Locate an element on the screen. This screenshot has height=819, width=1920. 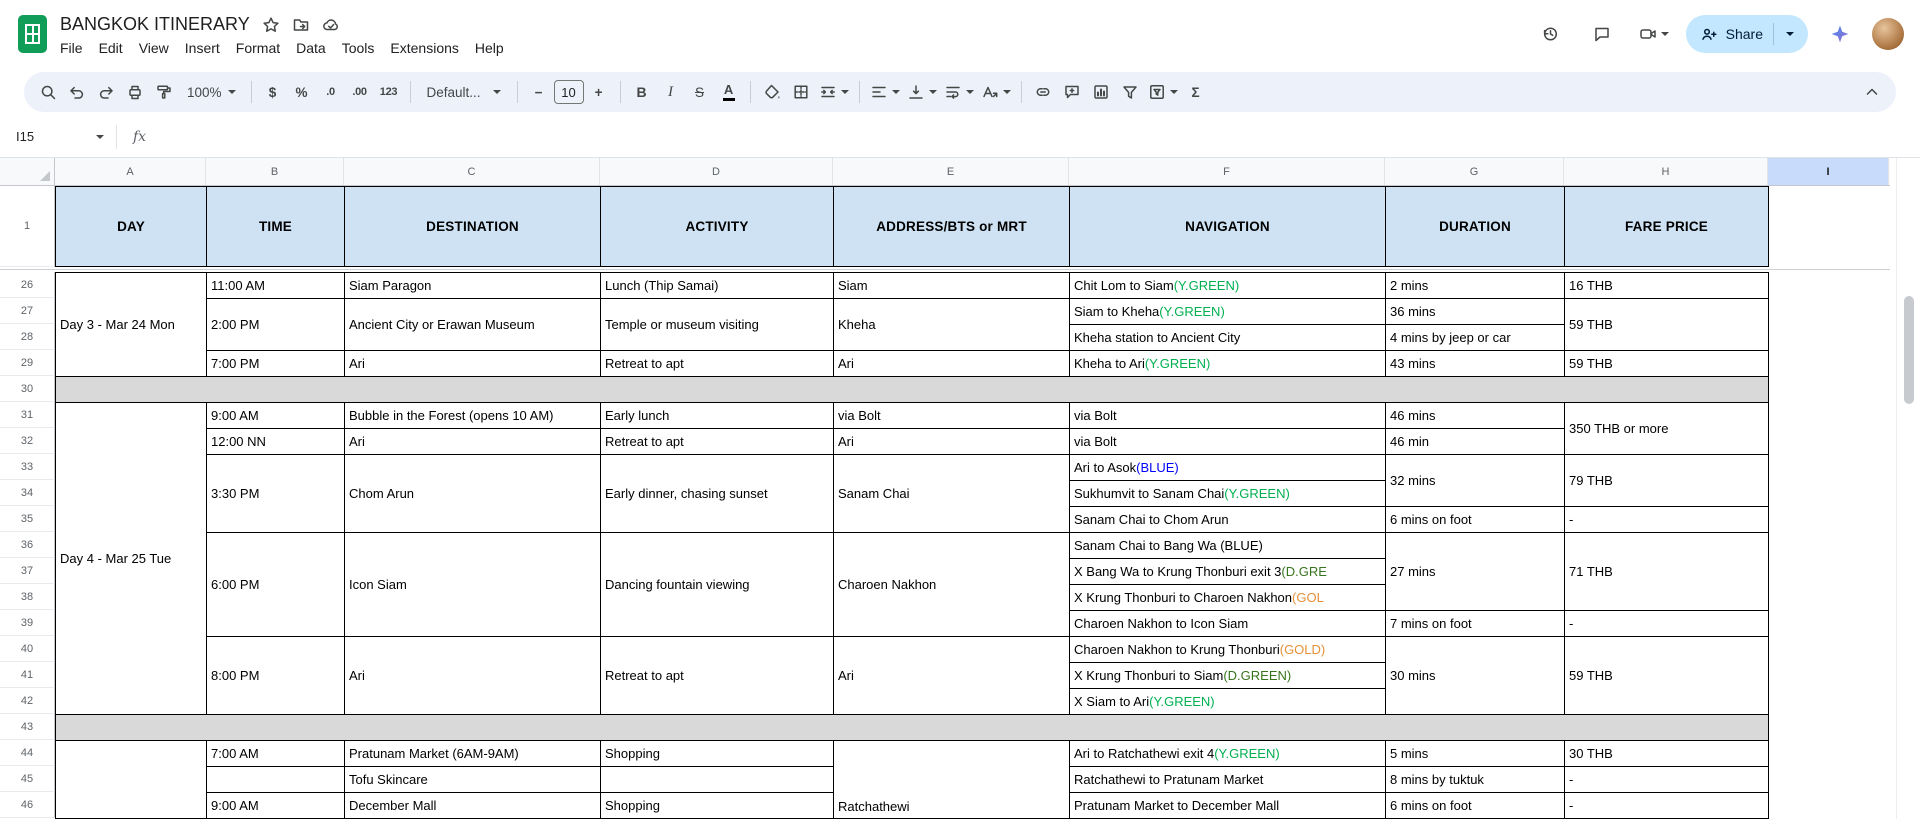
row-header-45: 45 is located at coordinates (27, 779).